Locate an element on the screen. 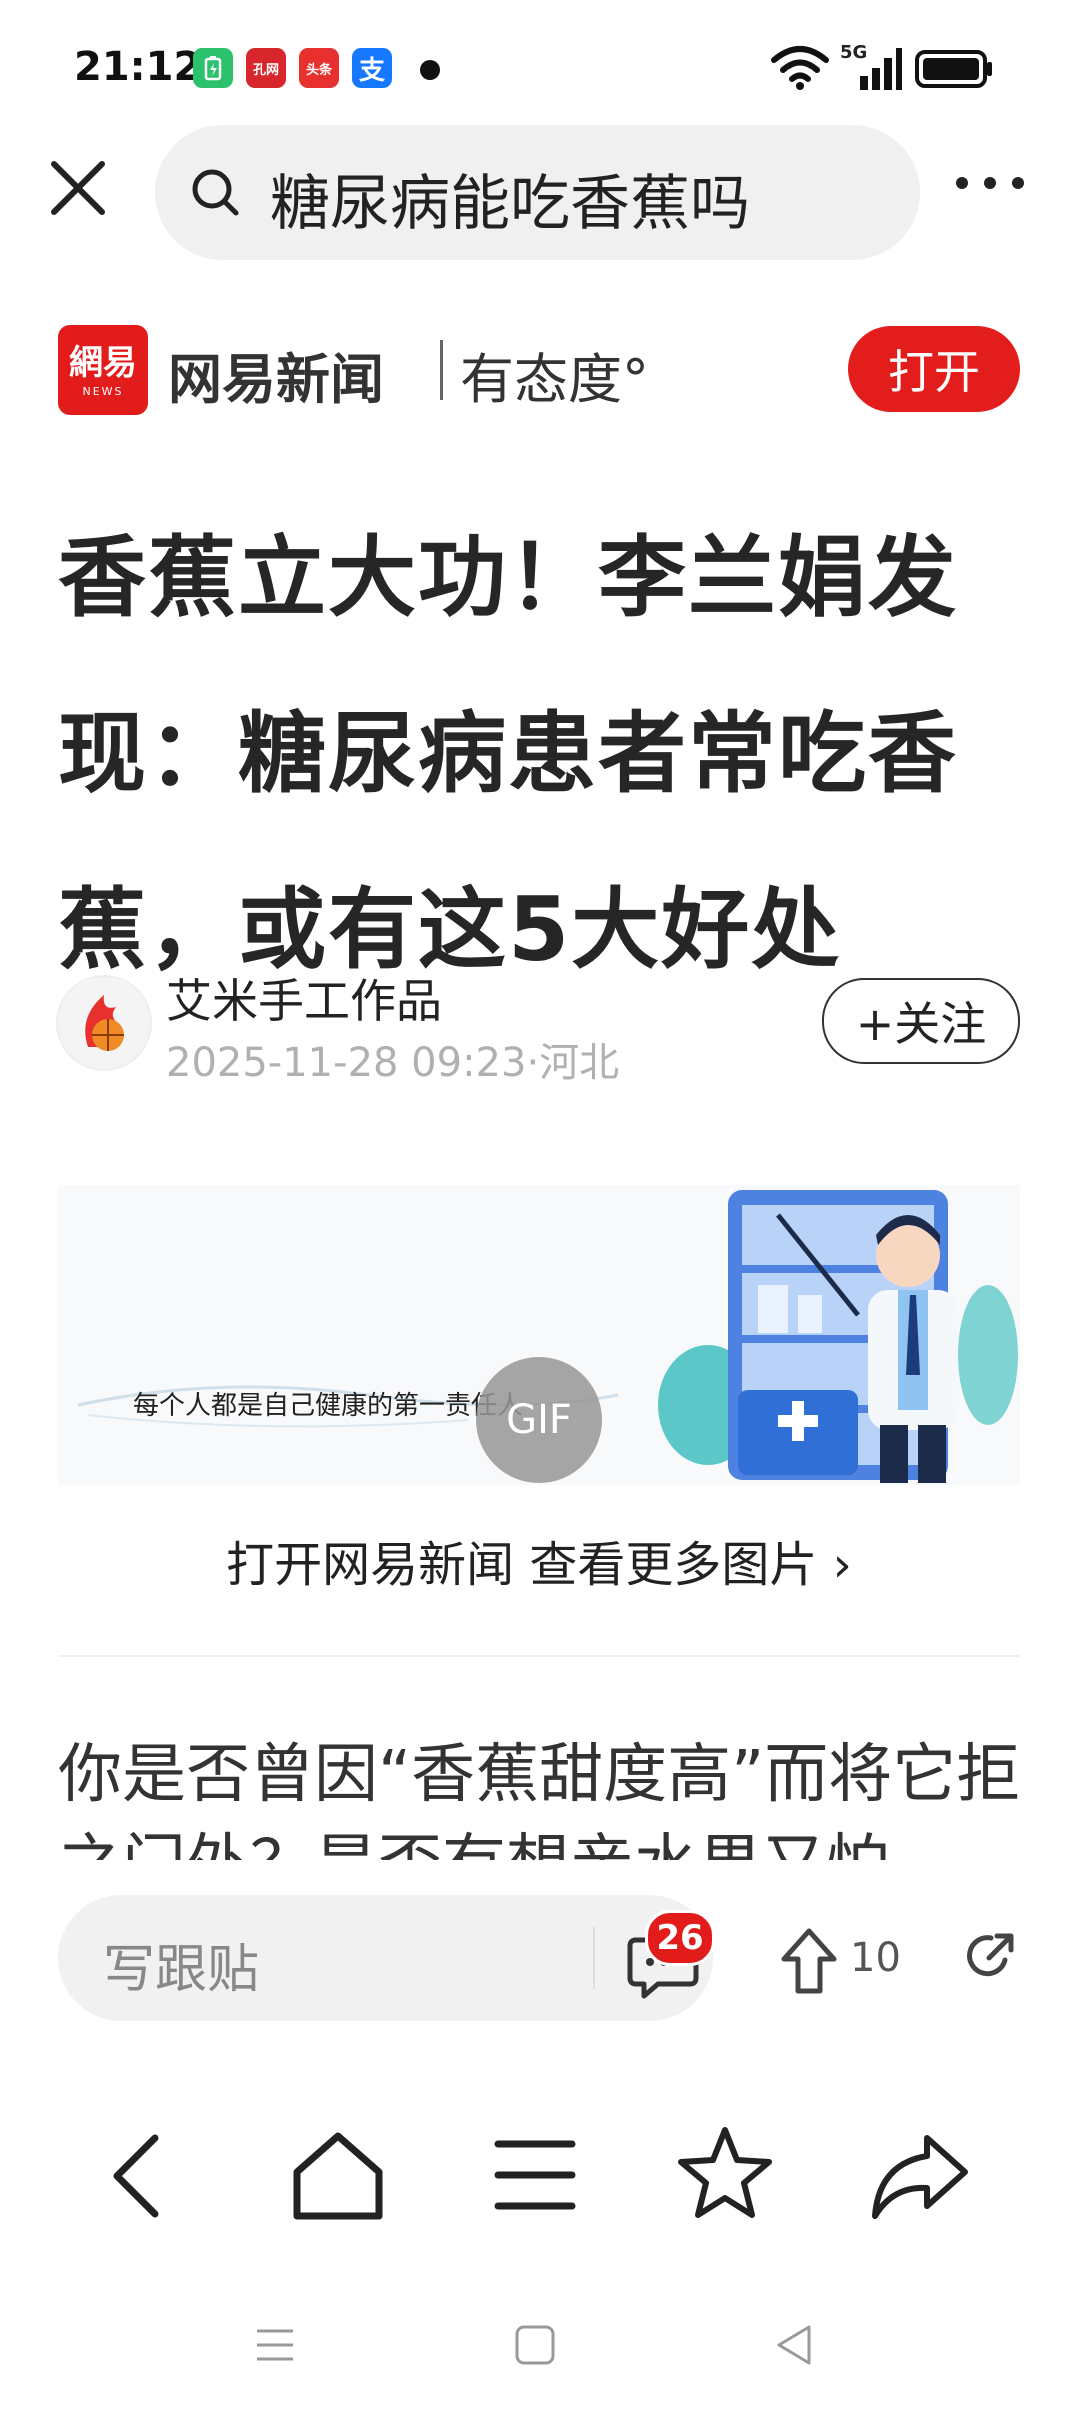  close-button is located at coordinates (80, 190).